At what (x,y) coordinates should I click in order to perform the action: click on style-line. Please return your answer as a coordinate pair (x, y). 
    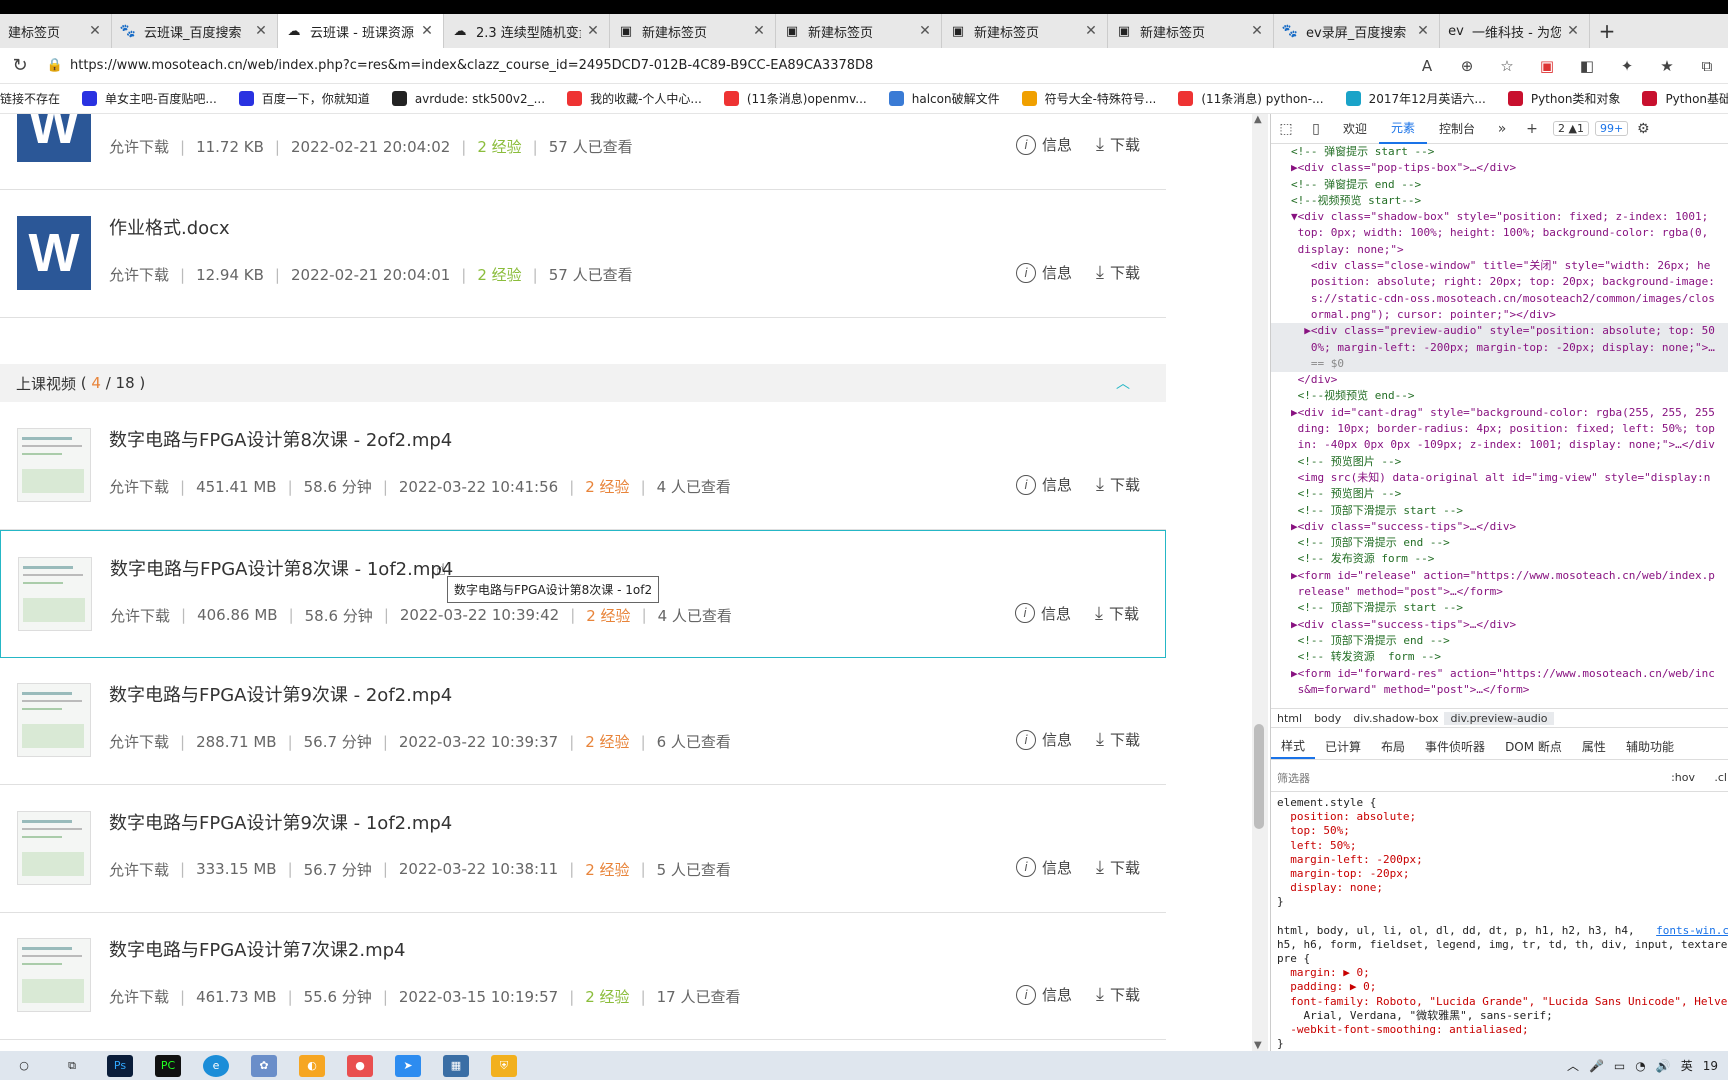
    Looking at the image, I should click on (1502, 917).